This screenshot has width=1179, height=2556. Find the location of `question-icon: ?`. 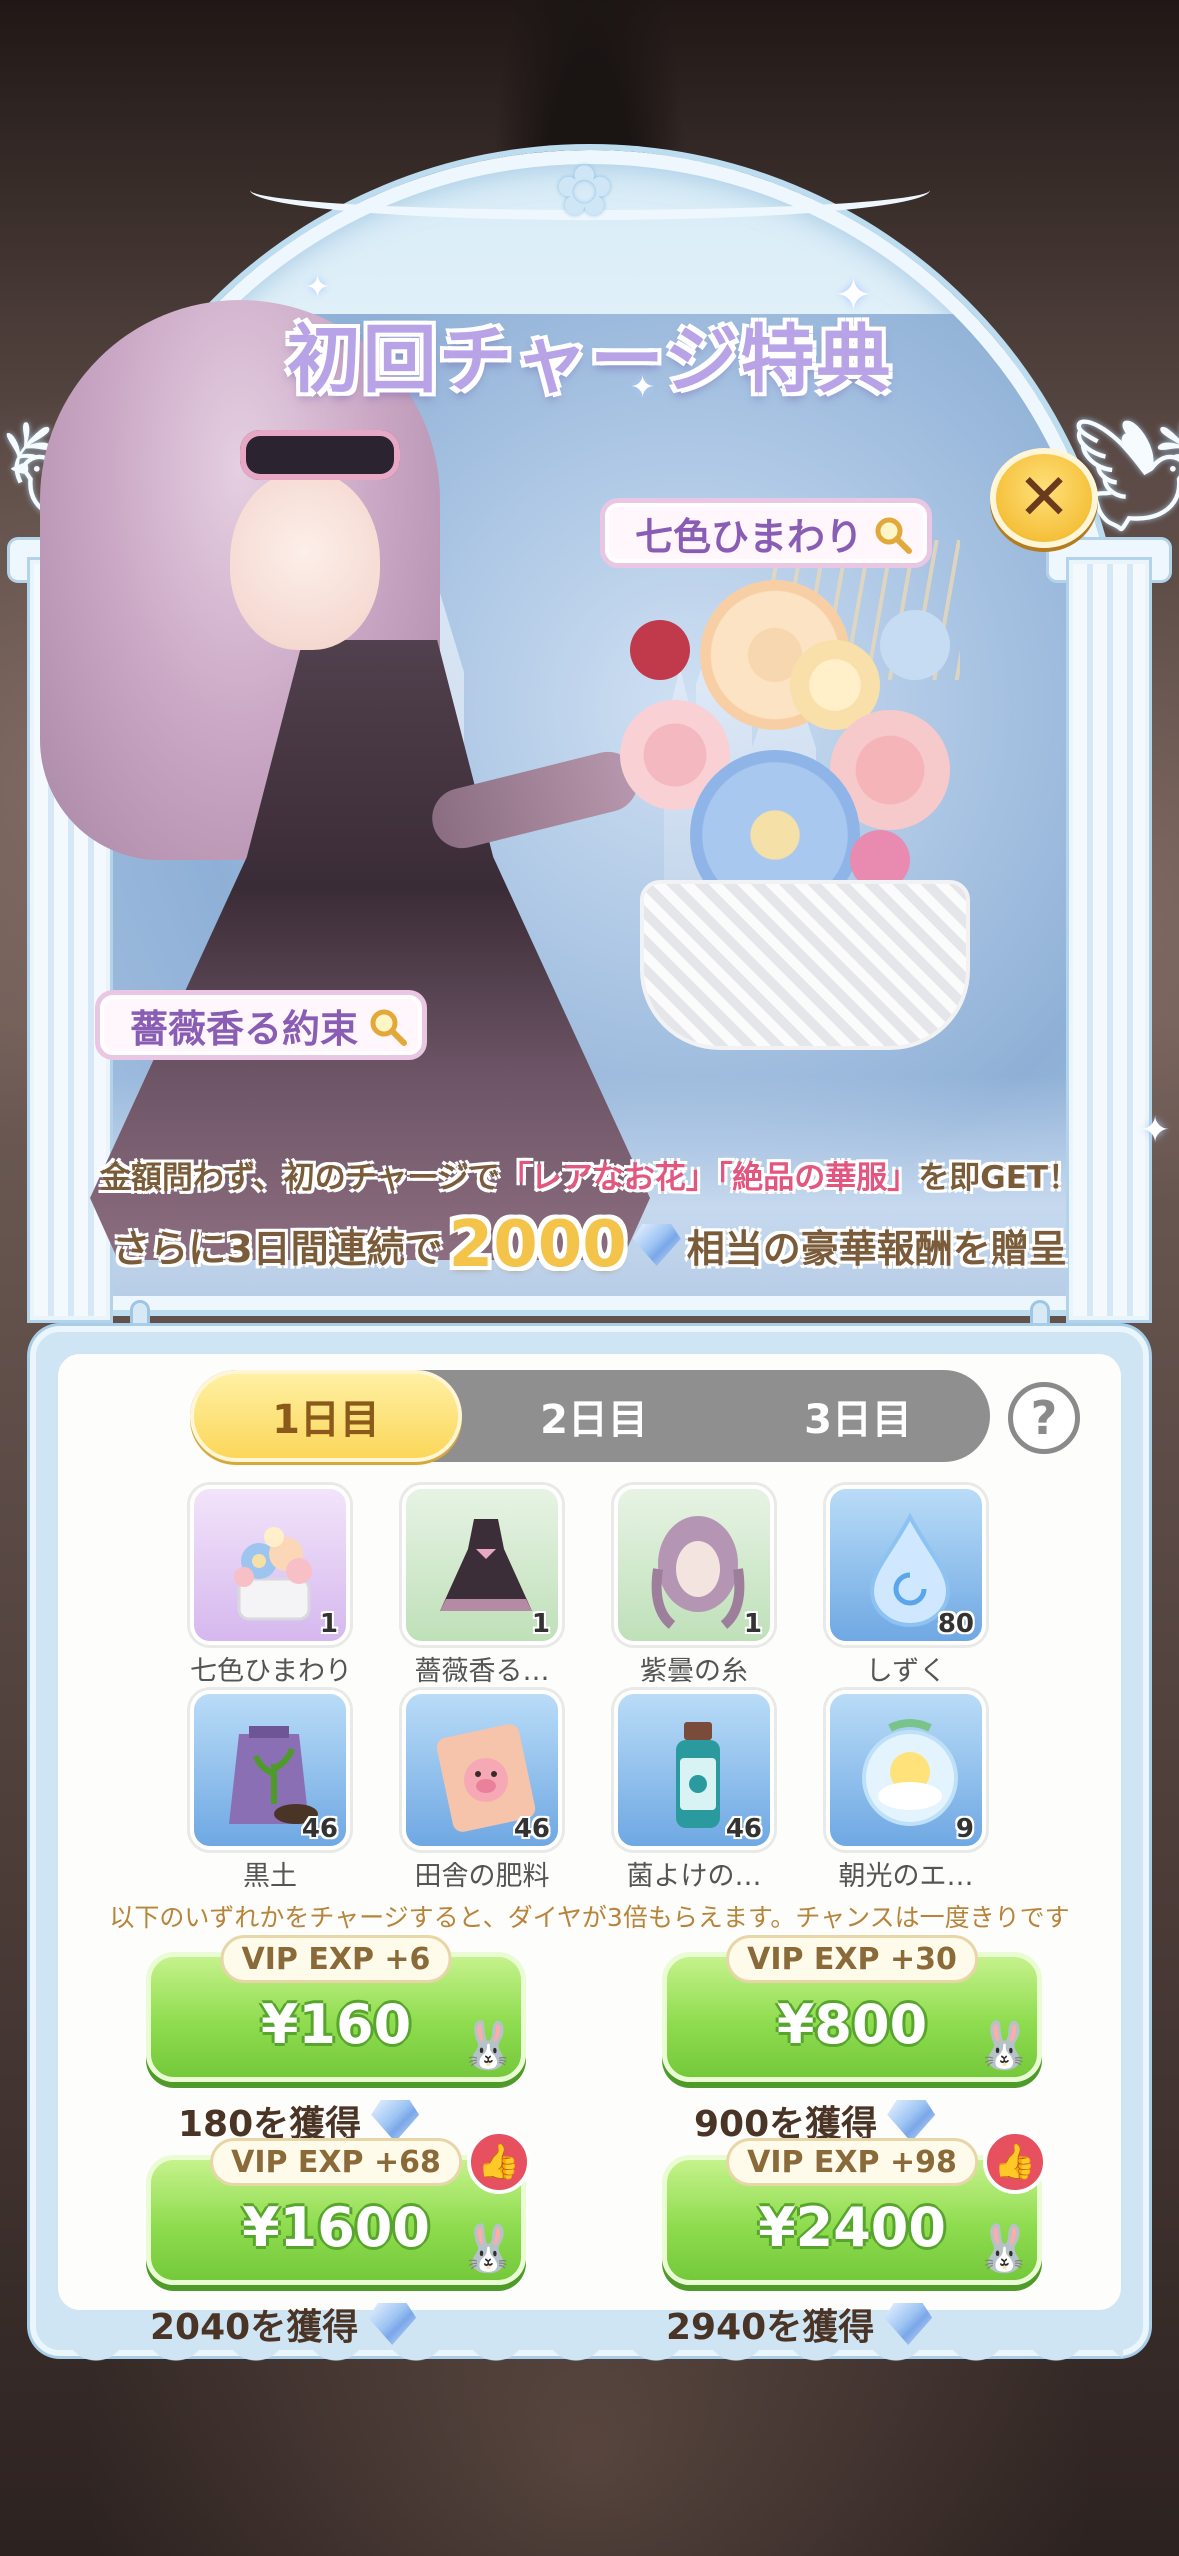

question-icon: ? is located at coordinates (1044, 1418).